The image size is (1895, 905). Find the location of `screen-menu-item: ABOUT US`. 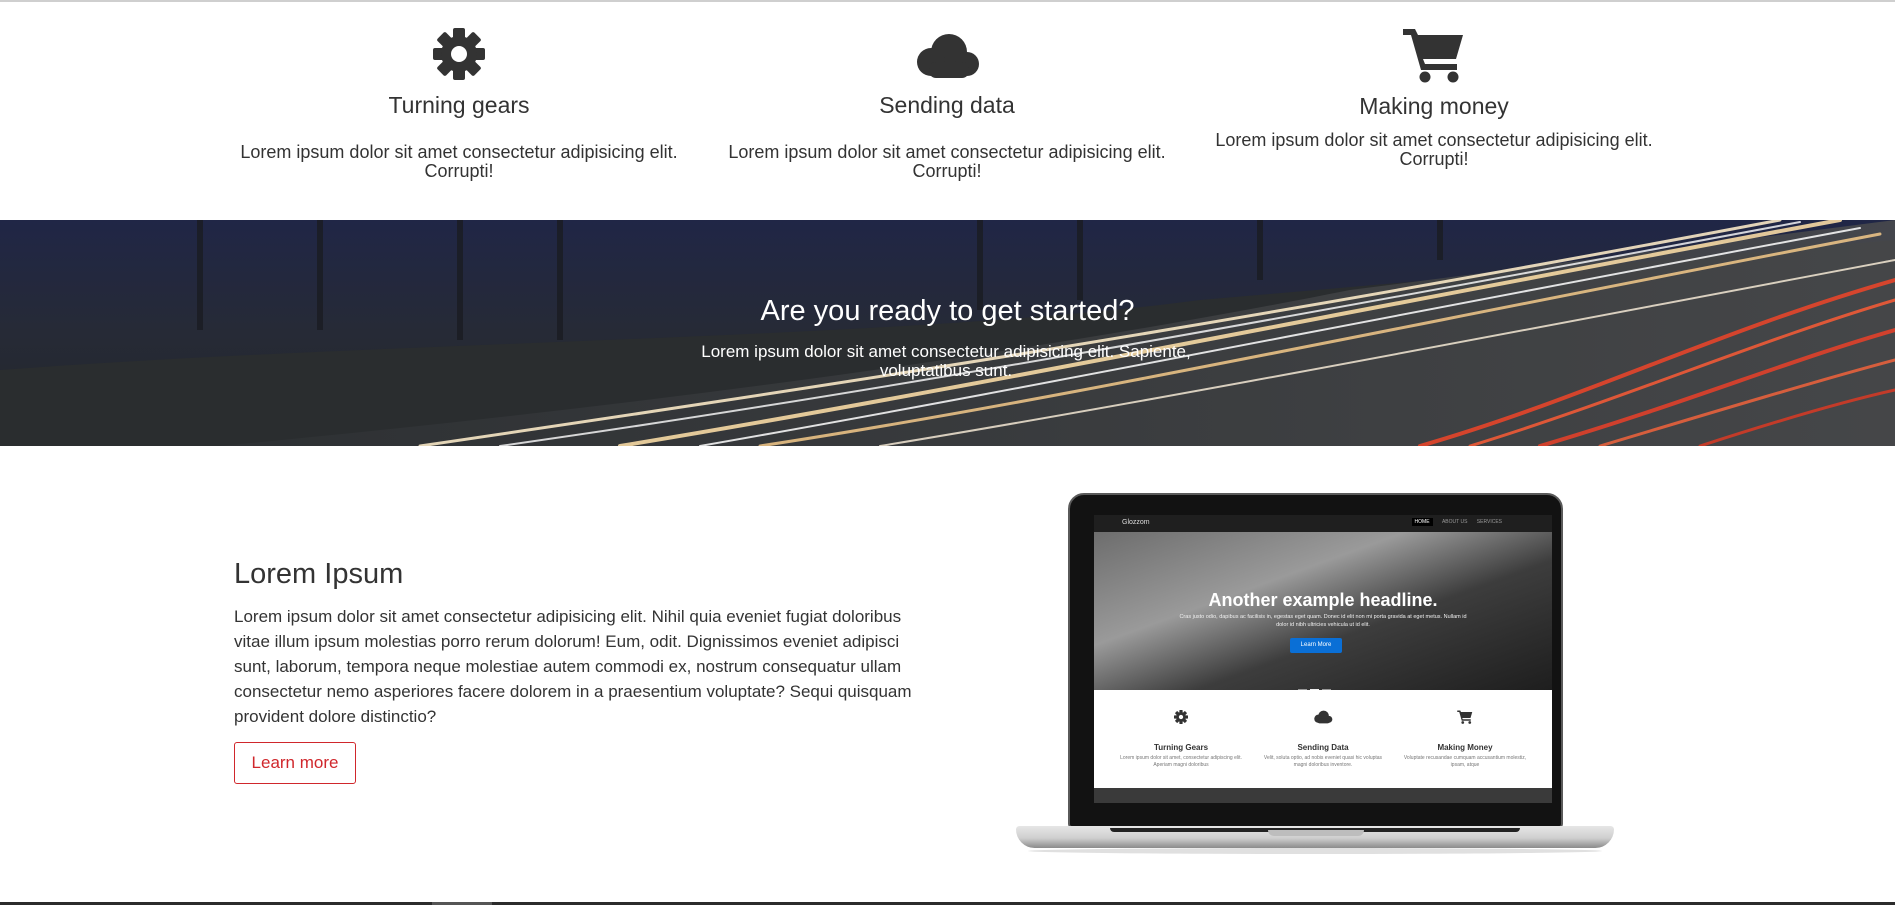

screen-menu-item: ABOUT US is located at coordinates (1454, 522).